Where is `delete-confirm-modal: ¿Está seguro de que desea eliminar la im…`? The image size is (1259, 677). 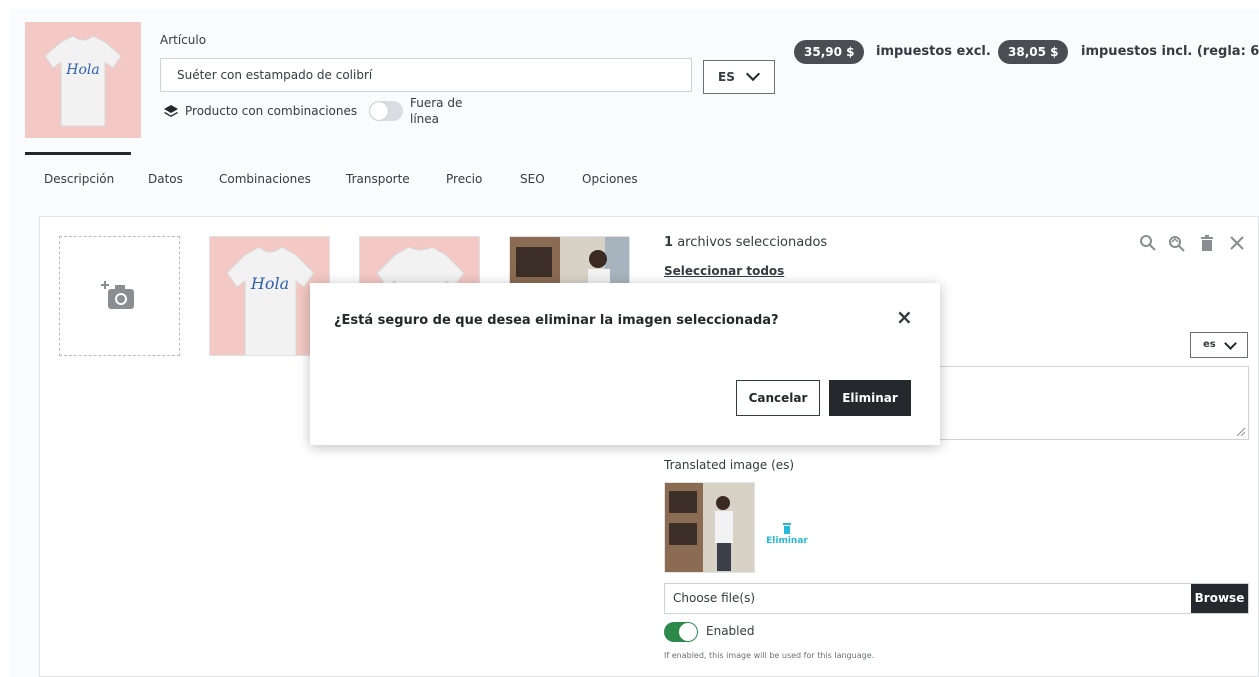
delete-confirm-modal: ¿Está seguro de que desea eliminar la im… is located at coordinates (625, 364).